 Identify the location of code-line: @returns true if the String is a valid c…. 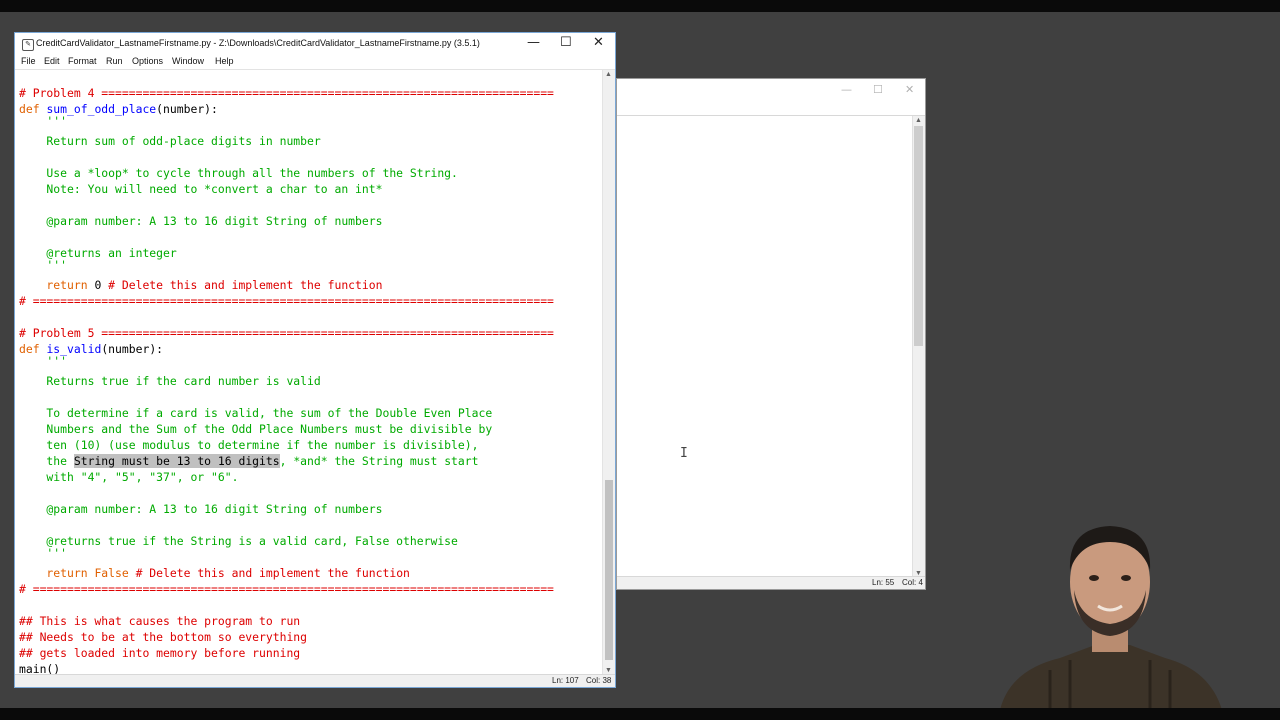
(238, 541).